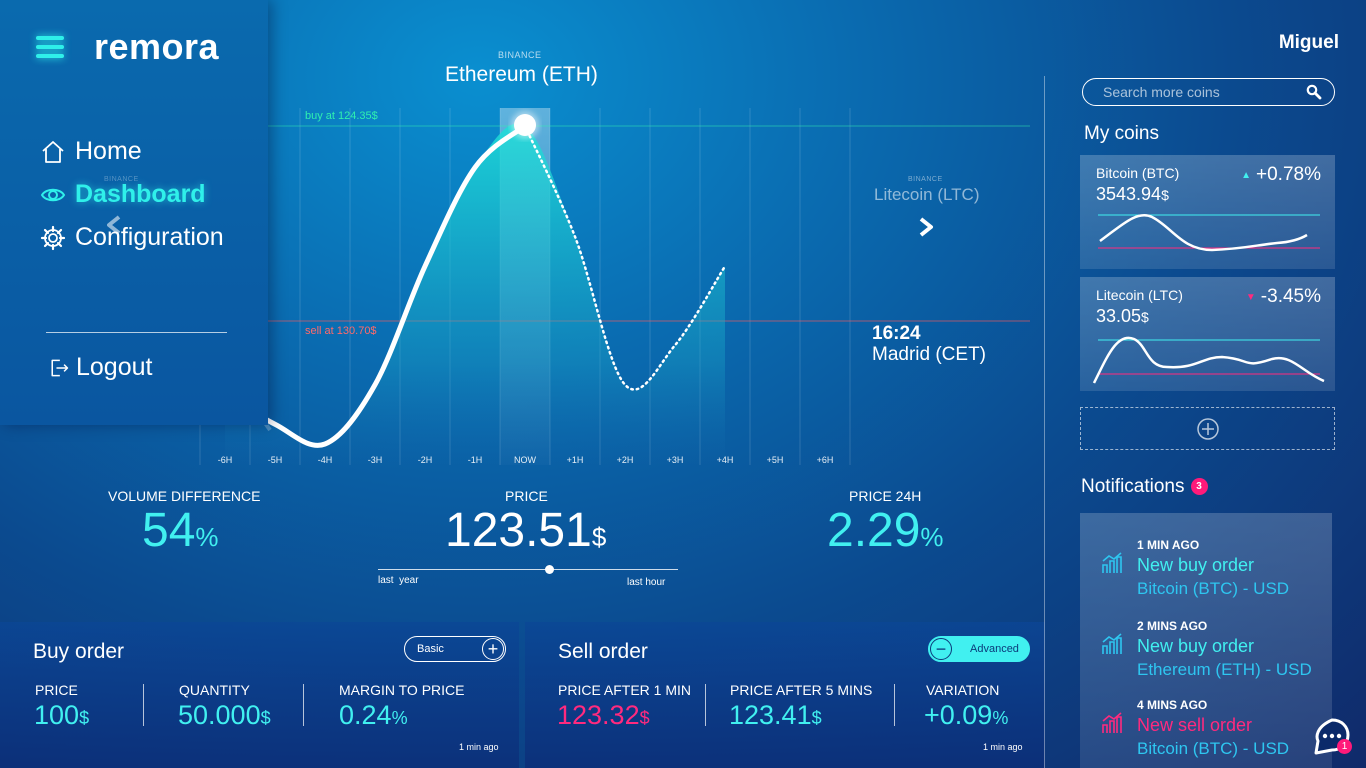  I want to click on sidebar-item-configuration: Configuration, so click(132, 237).